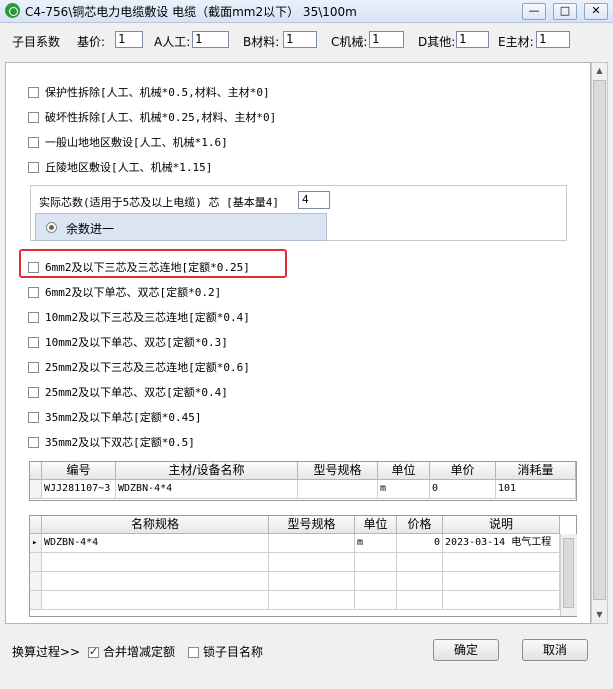  I want to click on column-header: 名称规格, so click(155, 525).